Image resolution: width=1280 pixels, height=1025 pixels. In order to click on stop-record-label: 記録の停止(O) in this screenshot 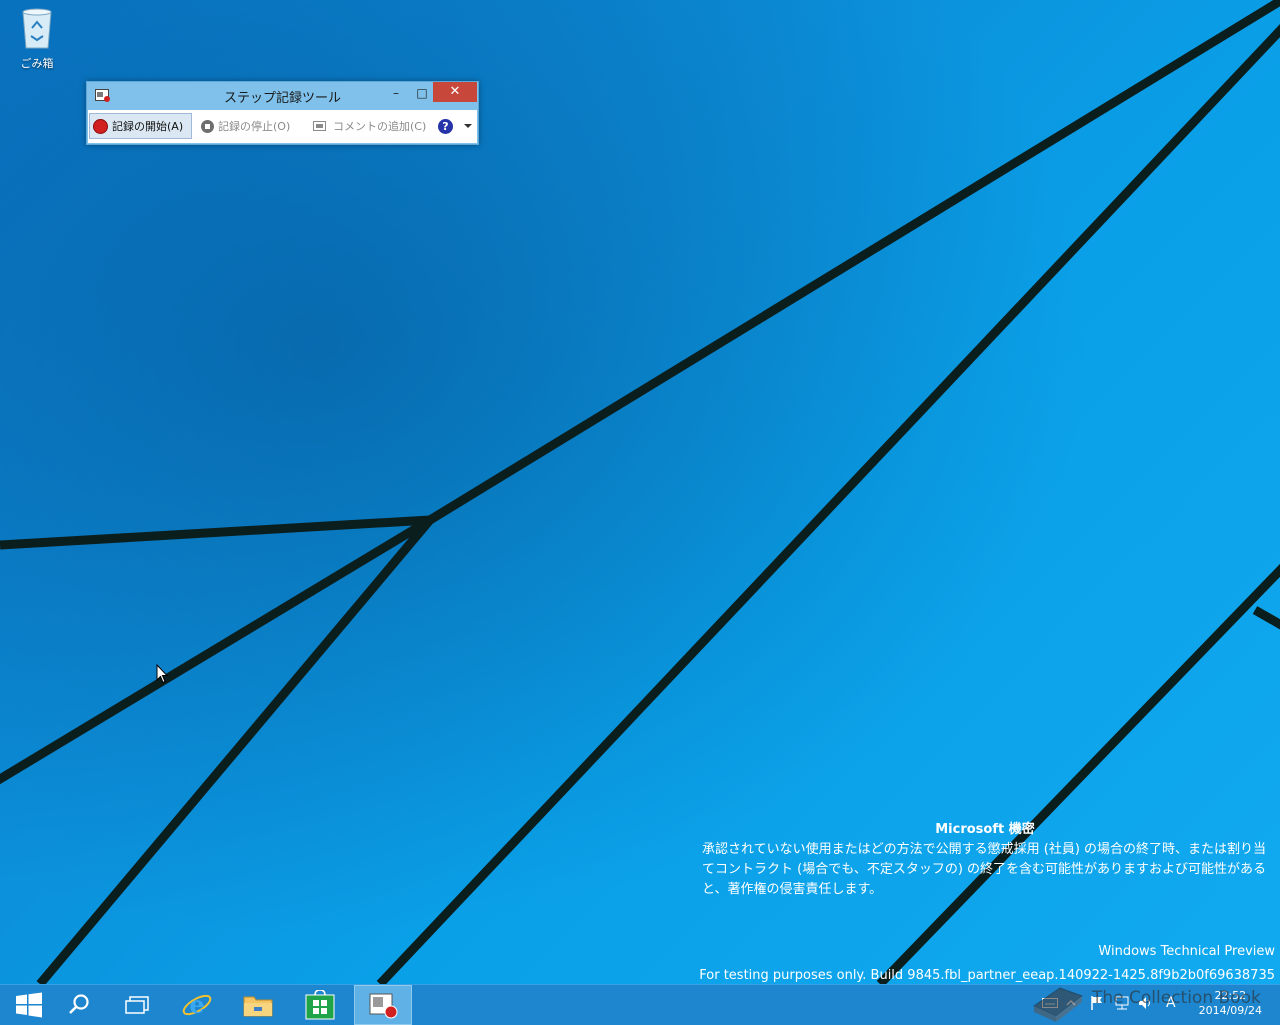, I will do `click(254, 126)`.